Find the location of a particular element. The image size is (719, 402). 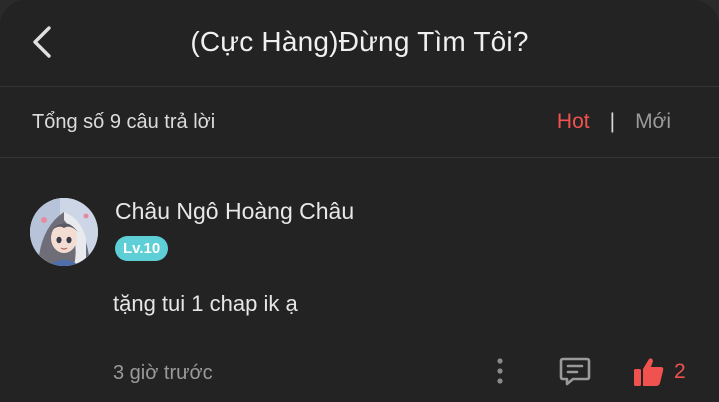

sort-new-tab: Mới is located at coordinates (653, 122).